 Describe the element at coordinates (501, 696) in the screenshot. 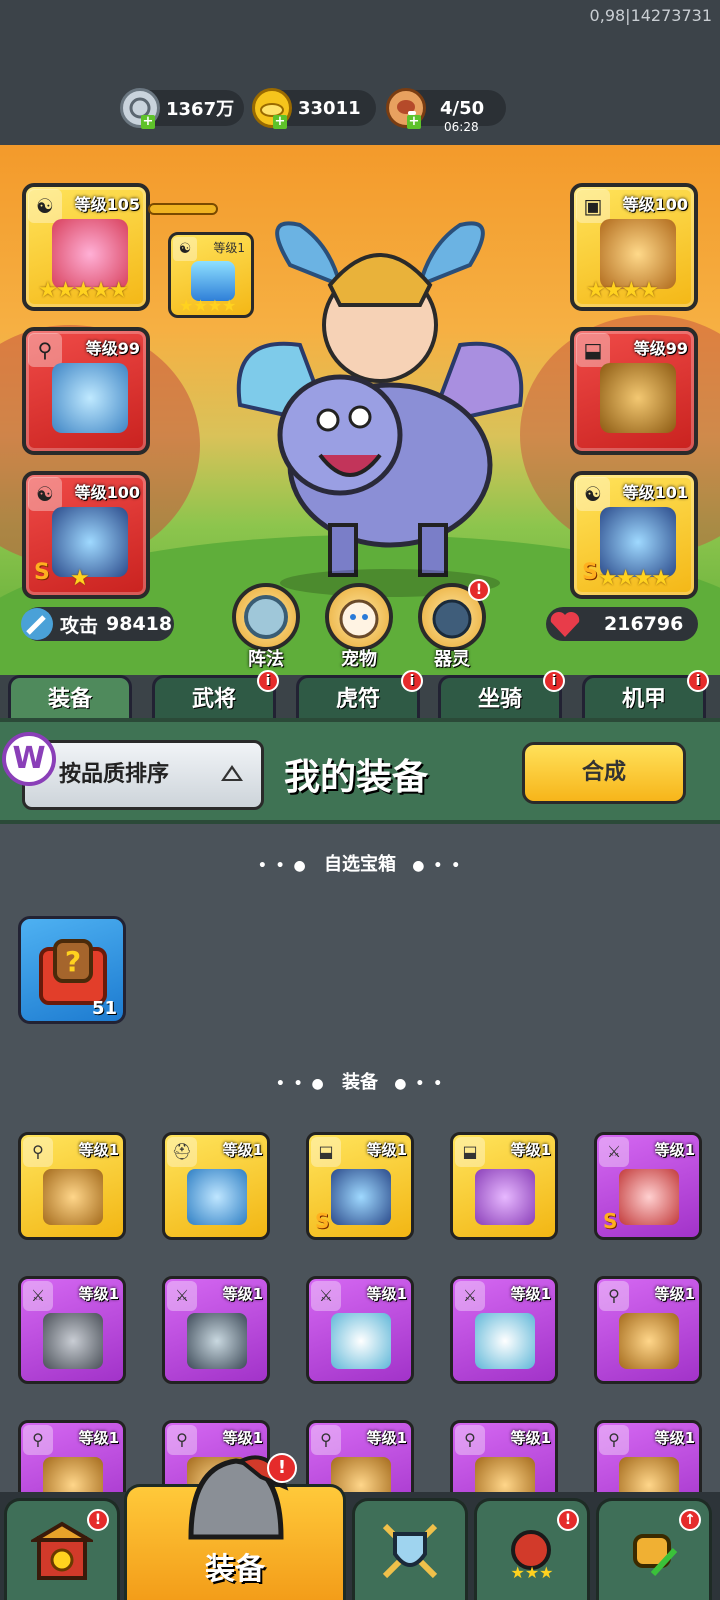

I see `tab-mount: 坐骑 i` at that location.